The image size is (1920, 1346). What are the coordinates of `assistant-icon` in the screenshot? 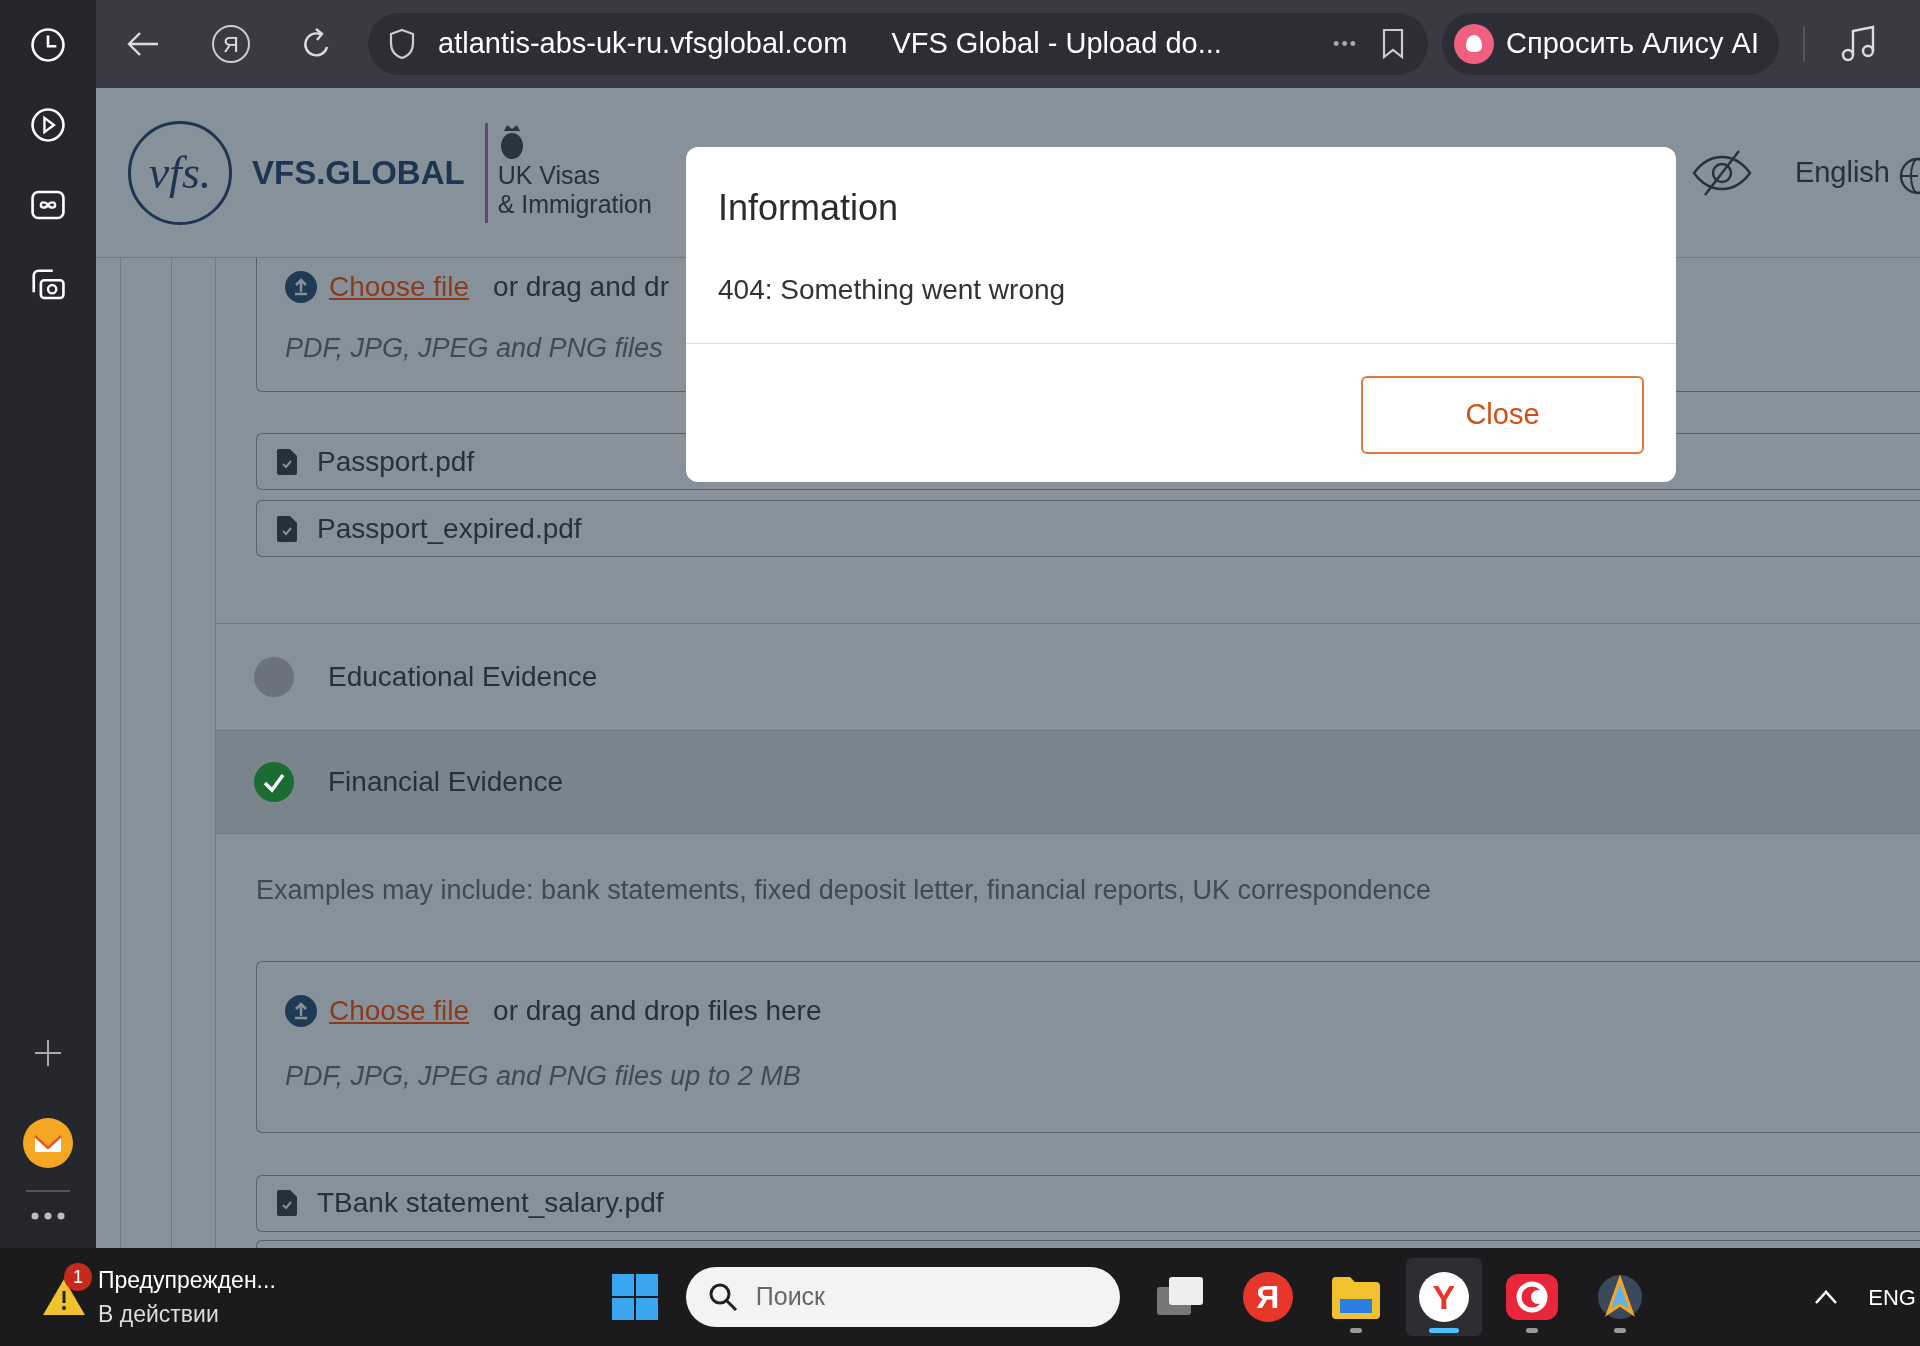 It's located at (1474, 44).